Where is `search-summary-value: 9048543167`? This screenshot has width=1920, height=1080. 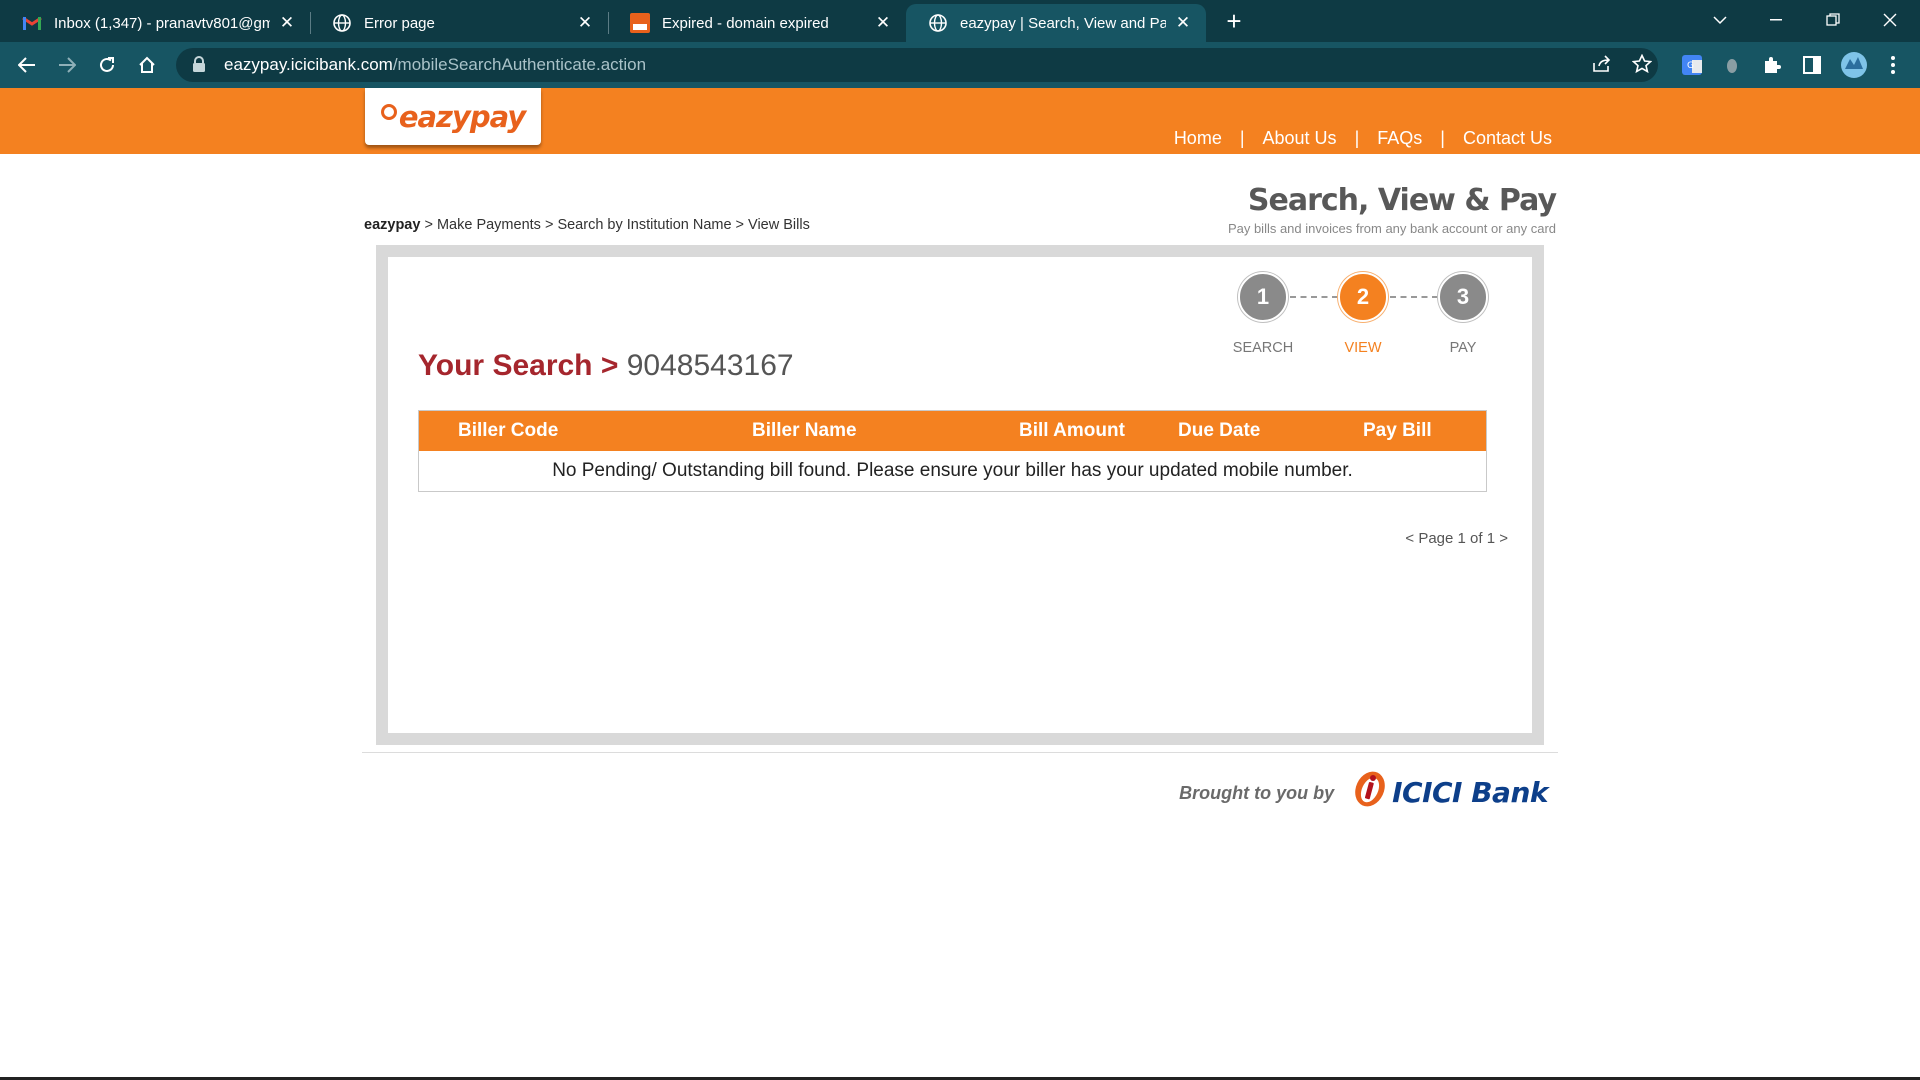
search-summary-value: 9048543167 is located at coordinates (710, 365).